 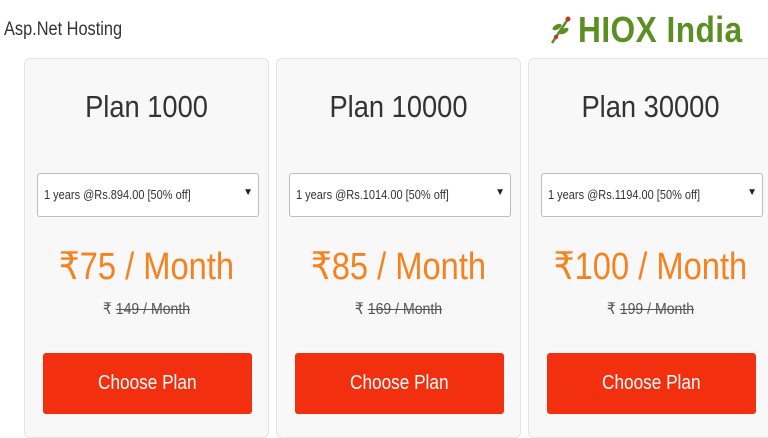 I want to click on price-value: 100 / Month, so click(x=661, y=267).